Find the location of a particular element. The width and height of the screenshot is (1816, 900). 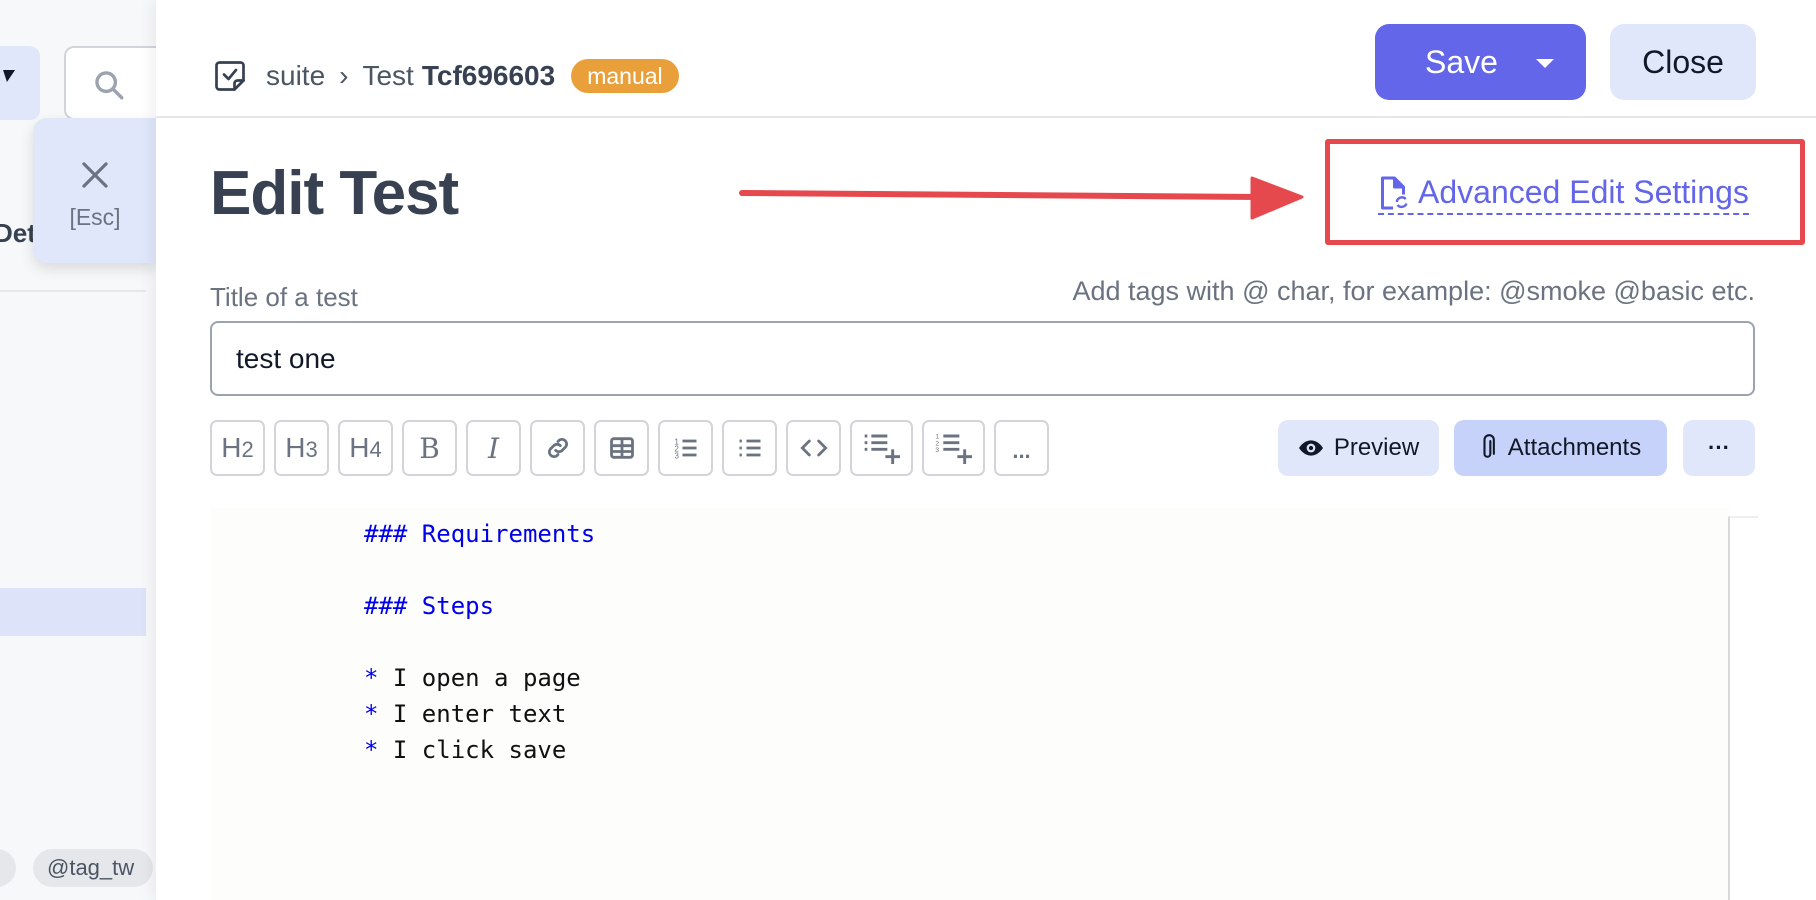

heading-2-icon: H2 is located at coordinates (237, 447).